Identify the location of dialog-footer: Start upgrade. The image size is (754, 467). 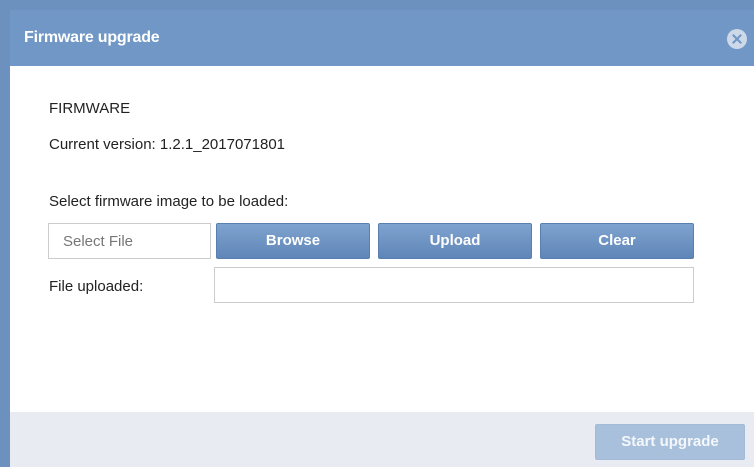
(382, 439).